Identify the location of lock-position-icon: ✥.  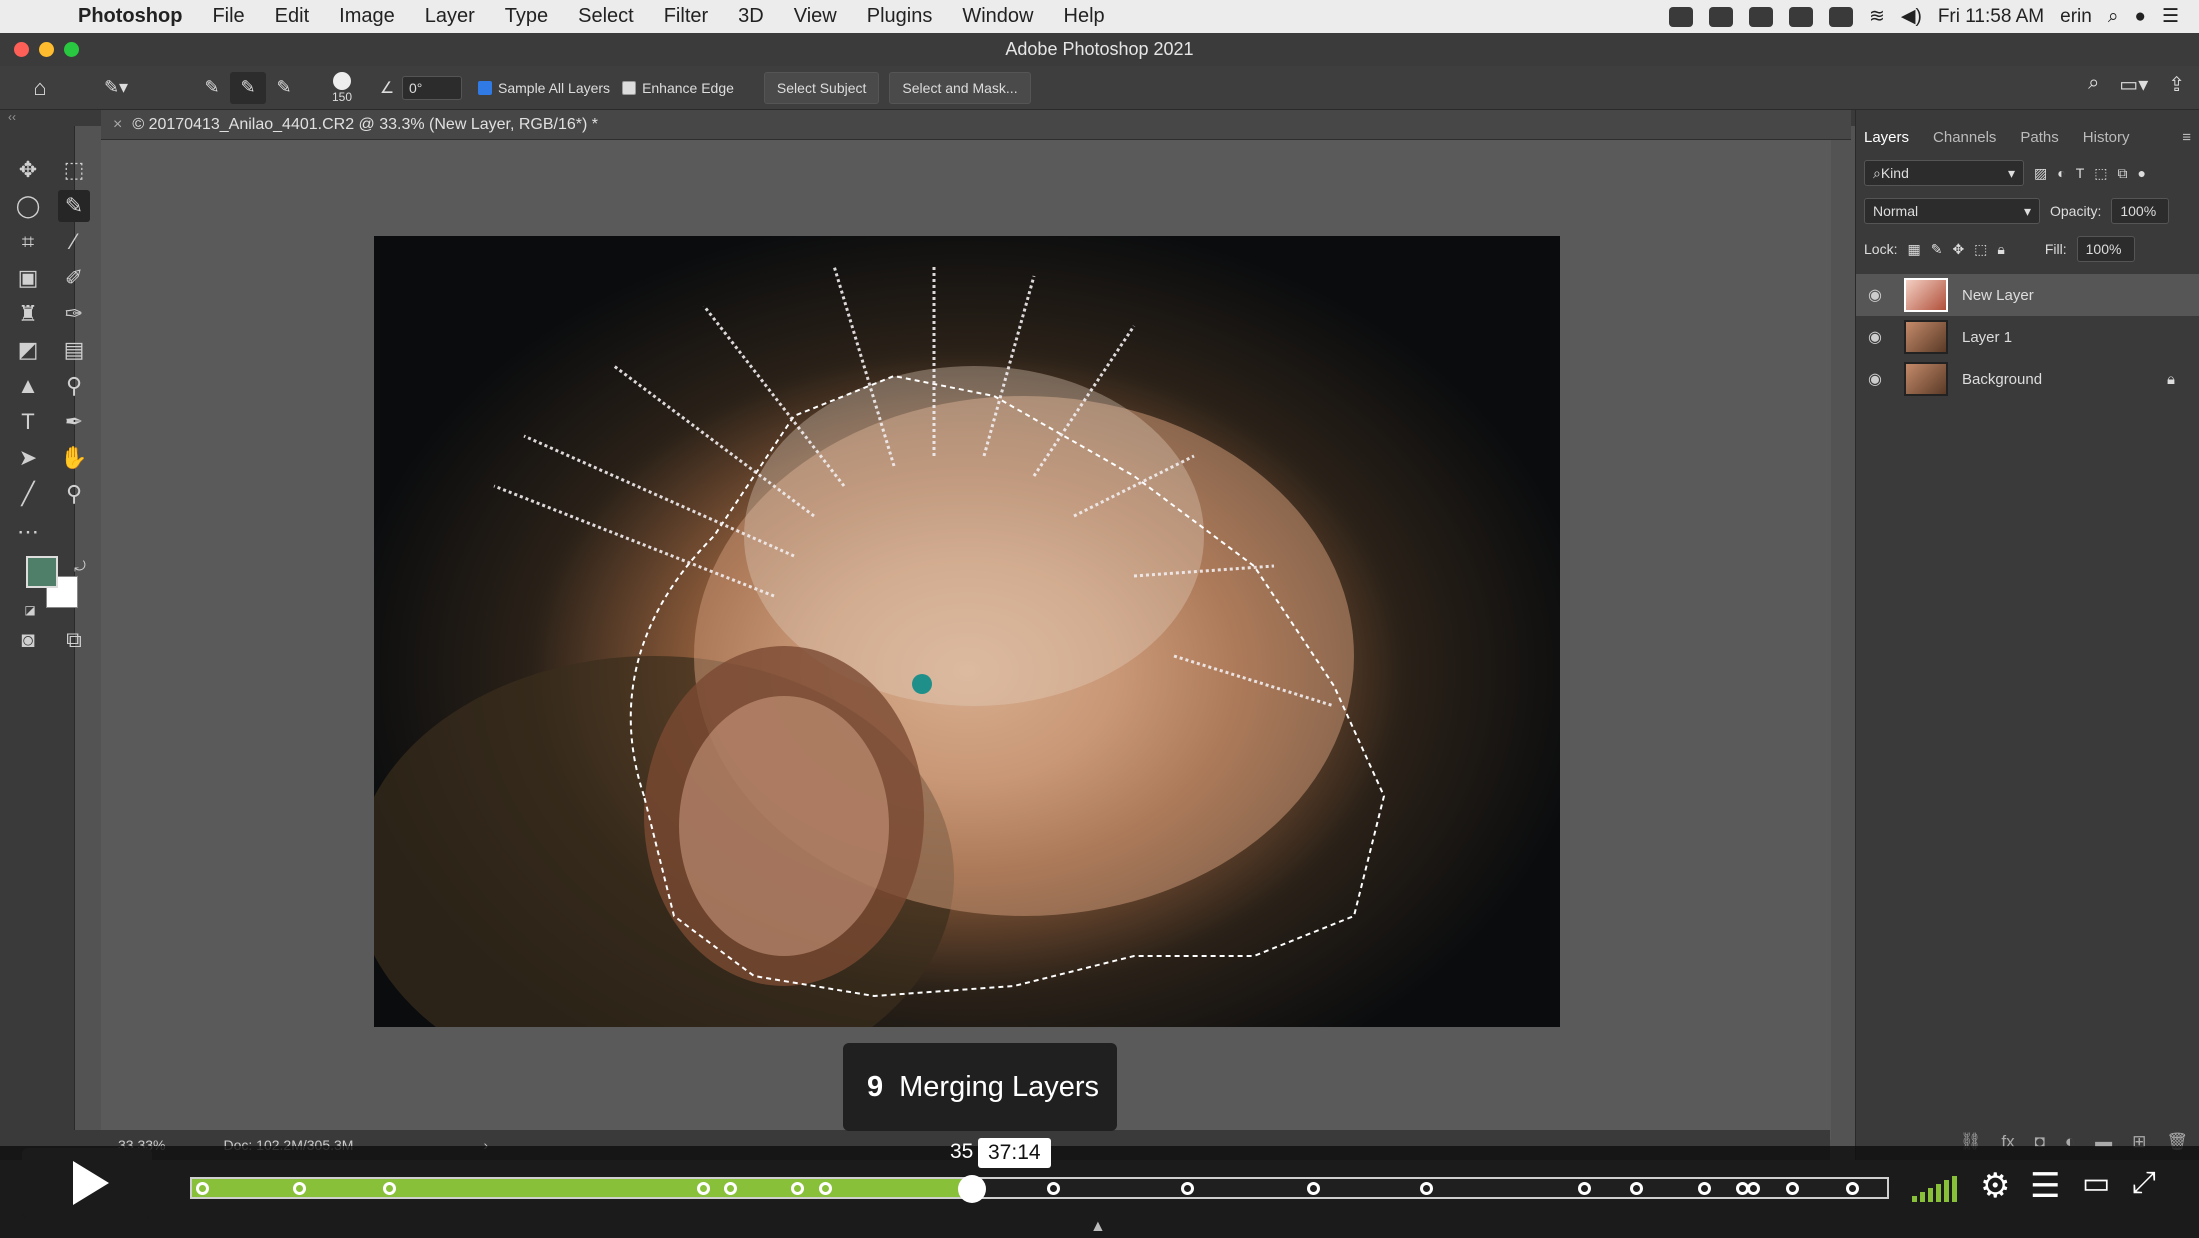
(1958, 249).